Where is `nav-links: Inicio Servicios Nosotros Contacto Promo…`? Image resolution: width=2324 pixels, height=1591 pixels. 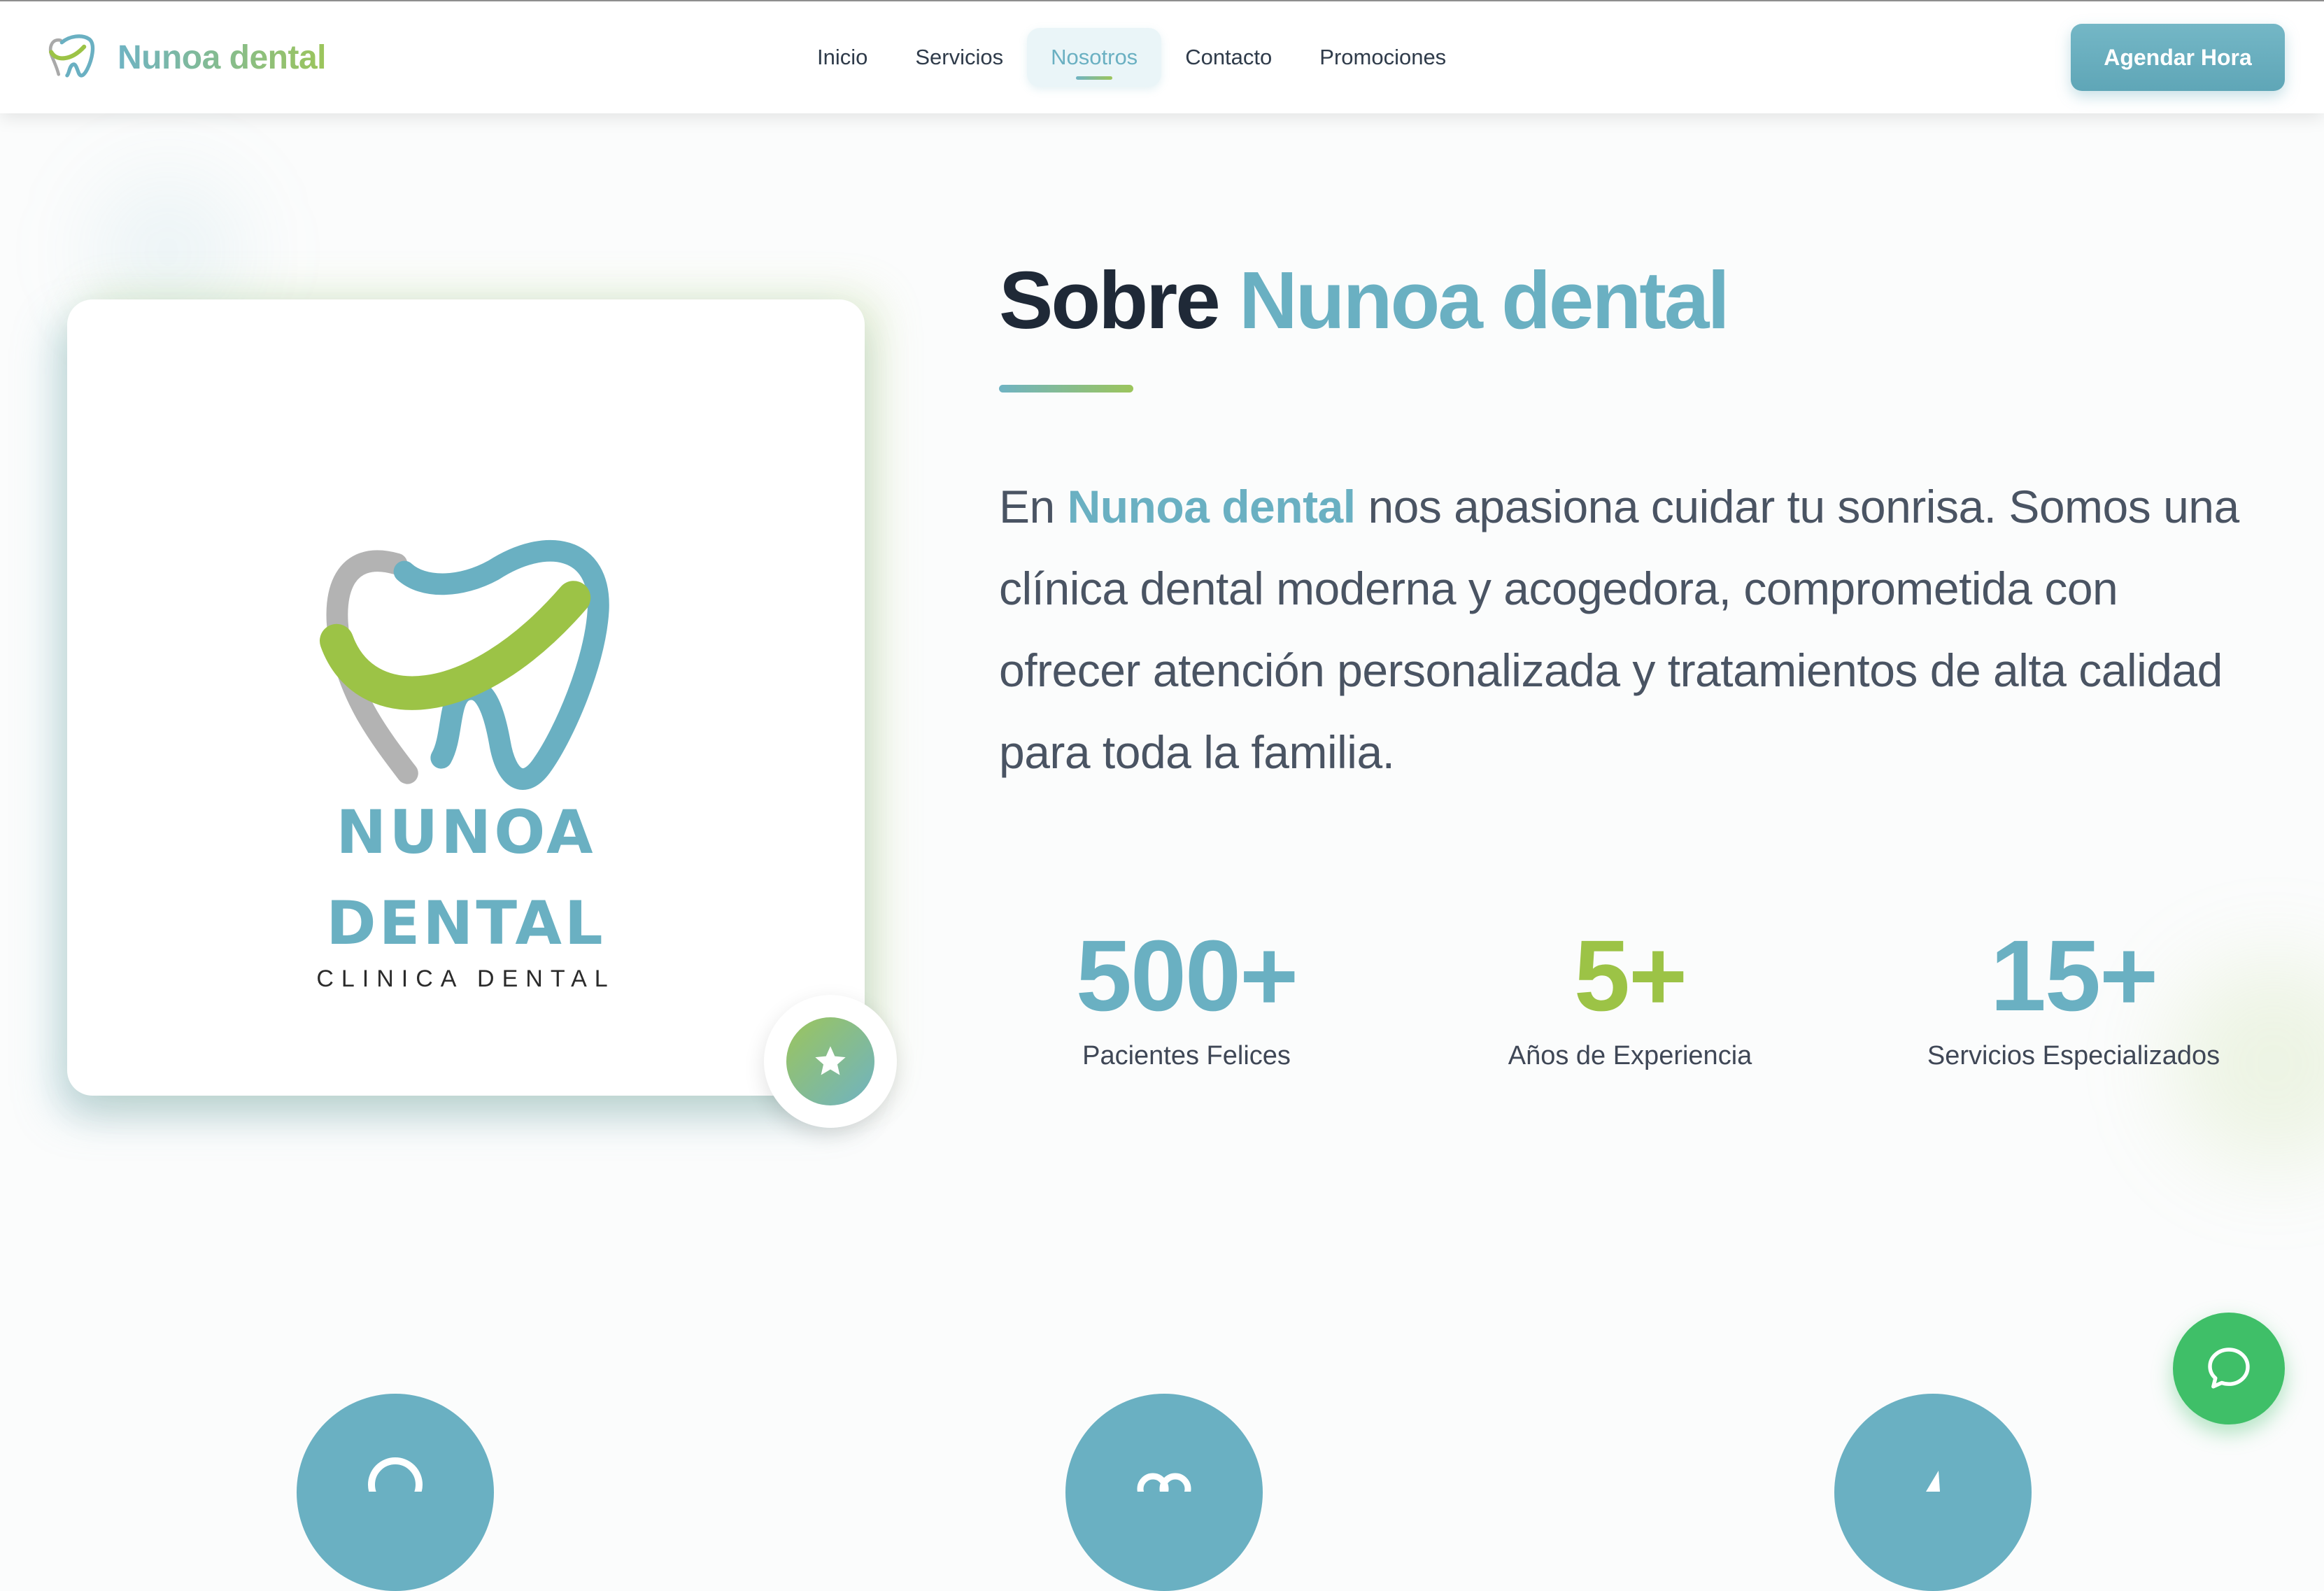
nav-links: Inicio Servicios Nosotros Contacto Promo… is located at coordinates (1131, 58).